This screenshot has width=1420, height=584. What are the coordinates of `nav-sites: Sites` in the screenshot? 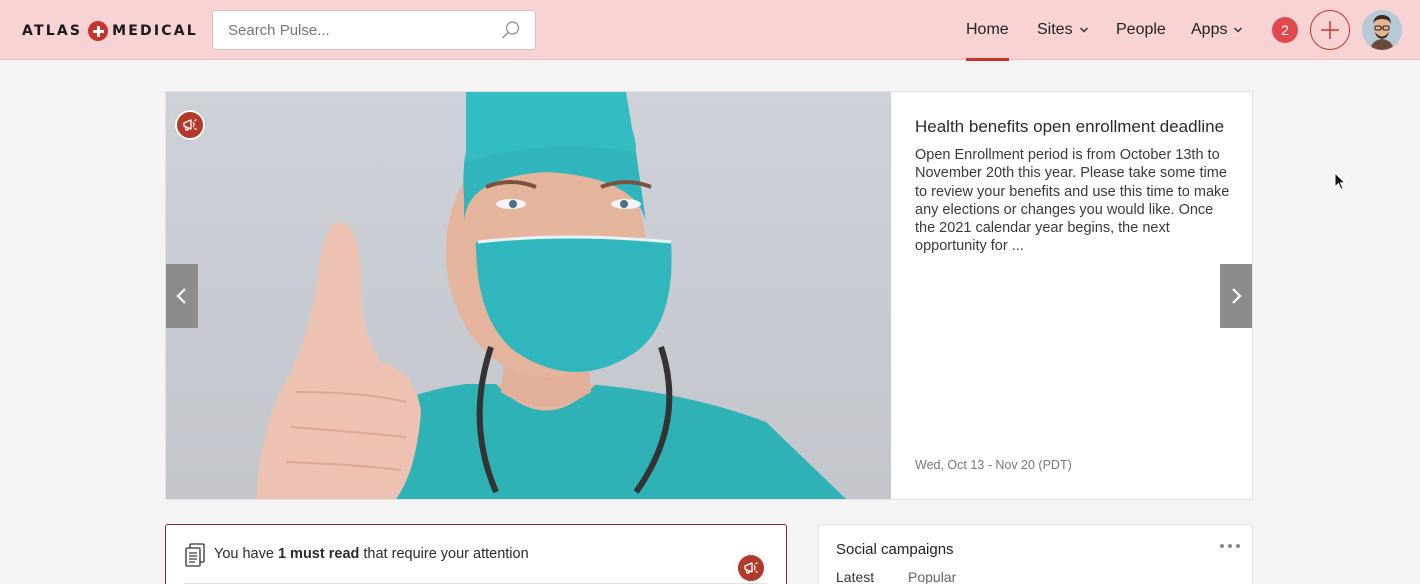 It's located at (1063, 30).